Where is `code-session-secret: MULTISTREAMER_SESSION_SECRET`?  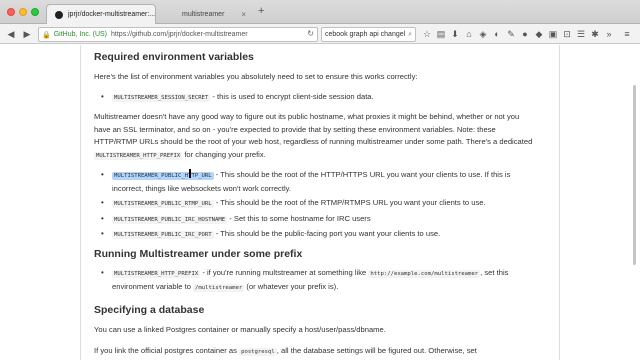 code-session-secret: MULTISTREAMER_SESSION_SECRET is located at coordinates (161, 98).